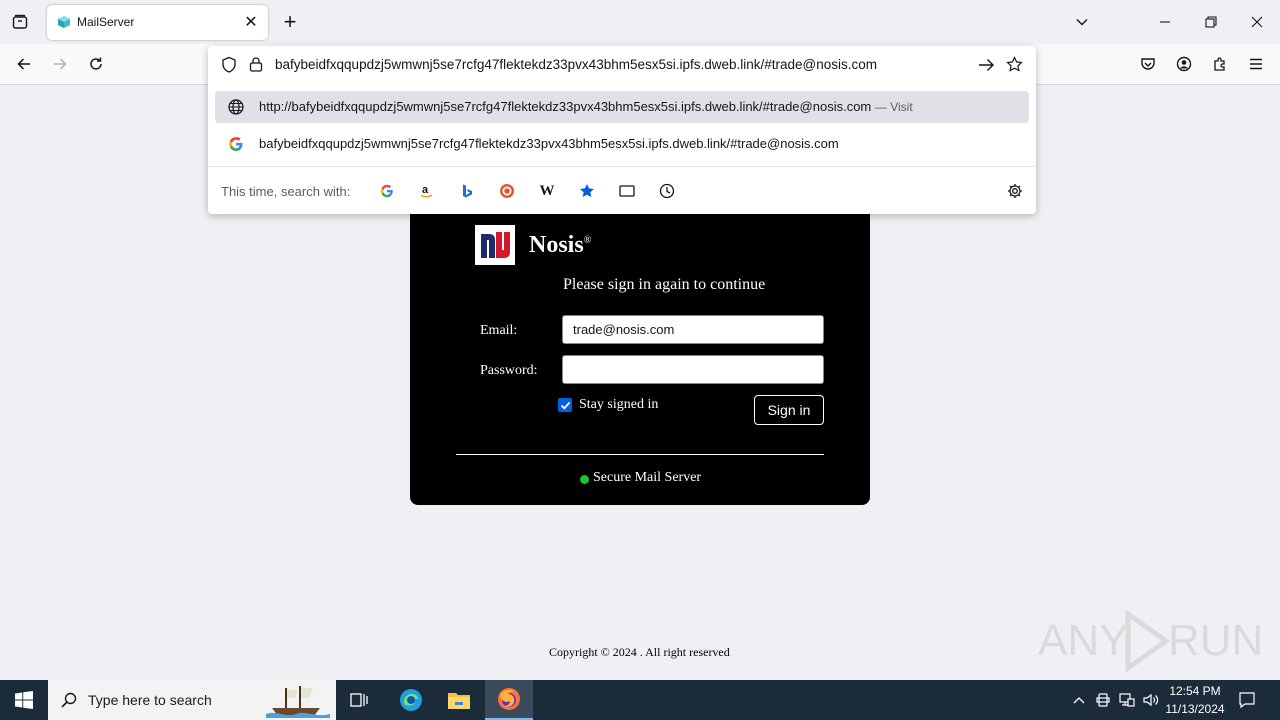  I want to click on start-button, so click(24, 700).